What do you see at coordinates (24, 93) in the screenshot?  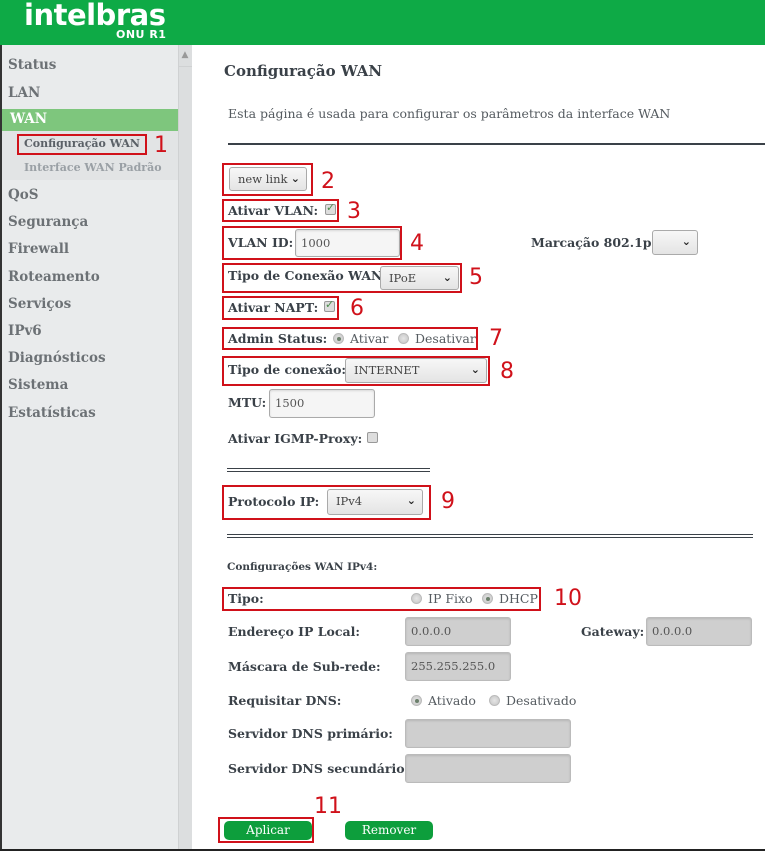 I see `sidebar-item-lan: LAN` at bounding box center [24, 93].